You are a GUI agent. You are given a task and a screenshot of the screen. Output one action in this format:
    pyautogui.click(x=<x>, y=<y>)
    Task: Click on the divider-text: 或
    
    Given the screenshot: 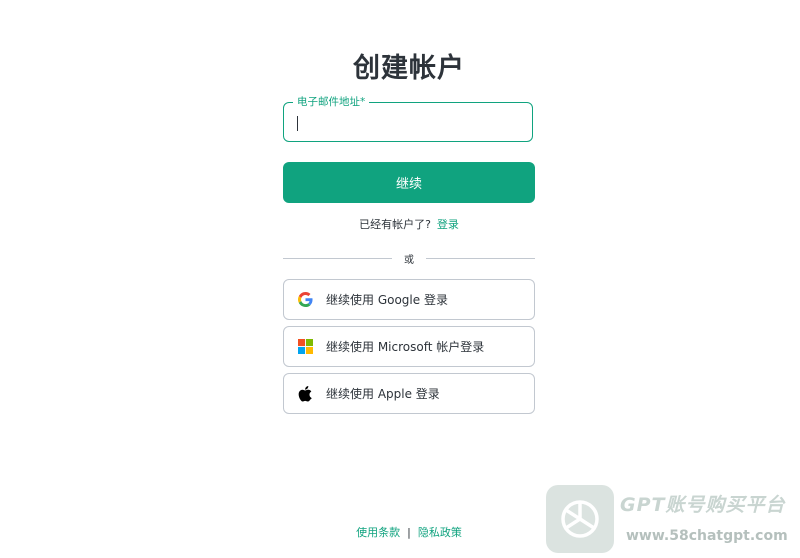 What is the action you would take?
    pyautogui.click(x=409, y=260)
    